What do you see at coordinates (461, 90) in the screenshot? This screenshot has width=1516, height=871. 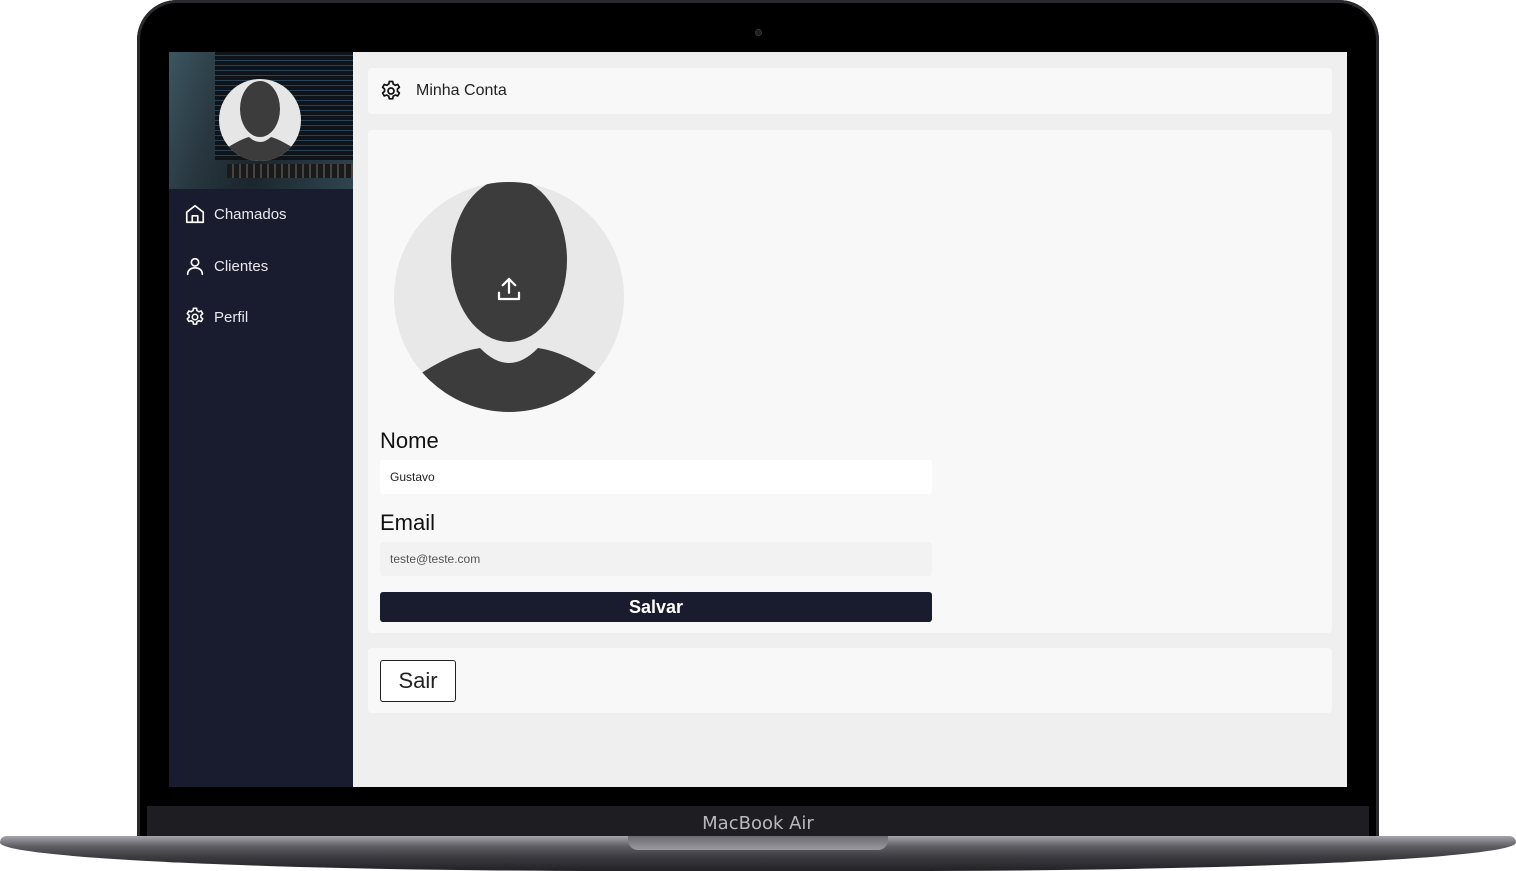 I see `page-title: Minha Conta` at bounding box center [461, 90].